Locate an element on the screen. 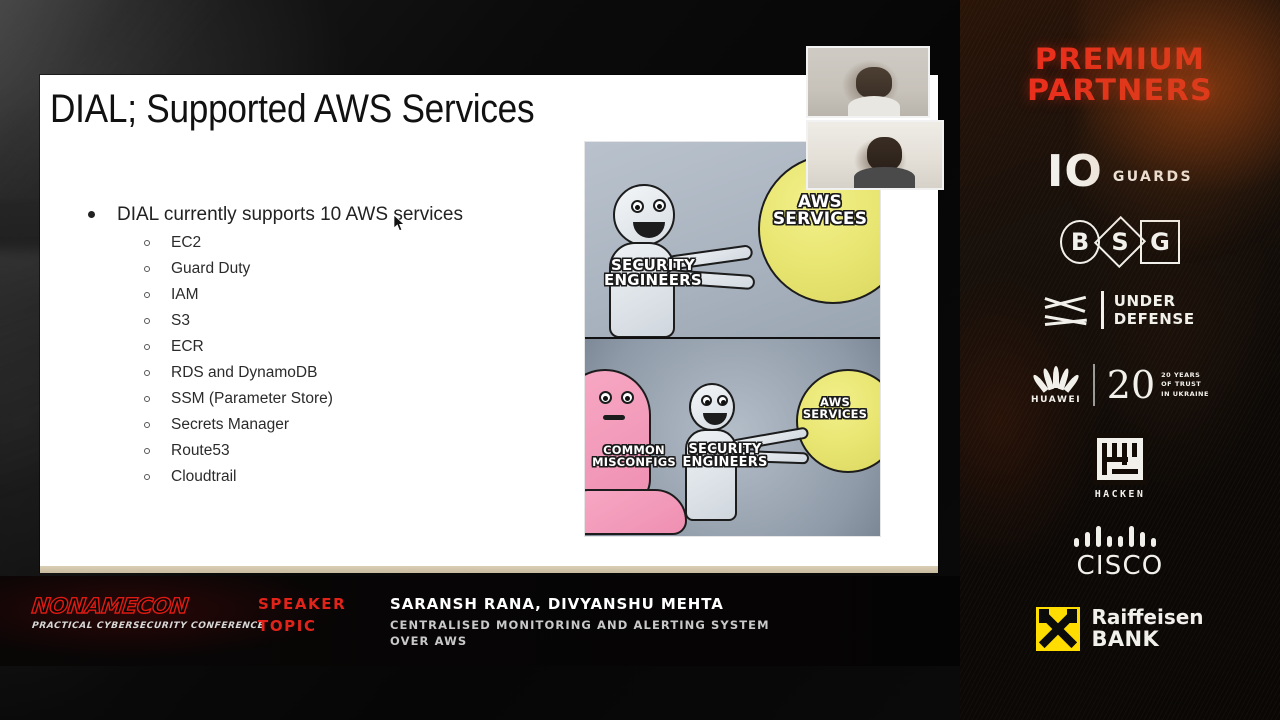 Image resolution: width=1280 pixels, height=720 pixels. under-defense-line1: UNDER is located at coordinates (1144, 301).